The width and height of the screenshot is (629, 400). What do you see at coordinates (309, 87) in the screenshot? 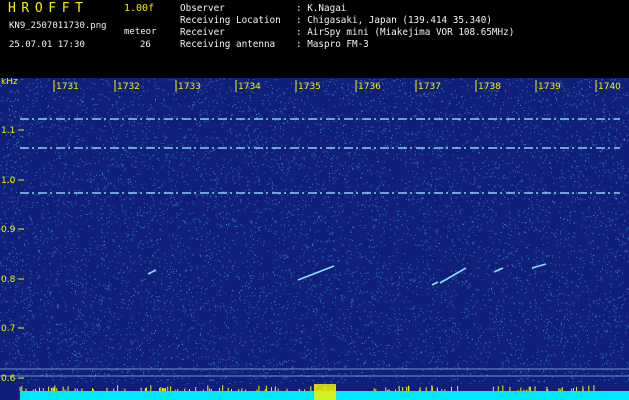
I see `time-tick-label: 1735` at bounding box center [309, 87].